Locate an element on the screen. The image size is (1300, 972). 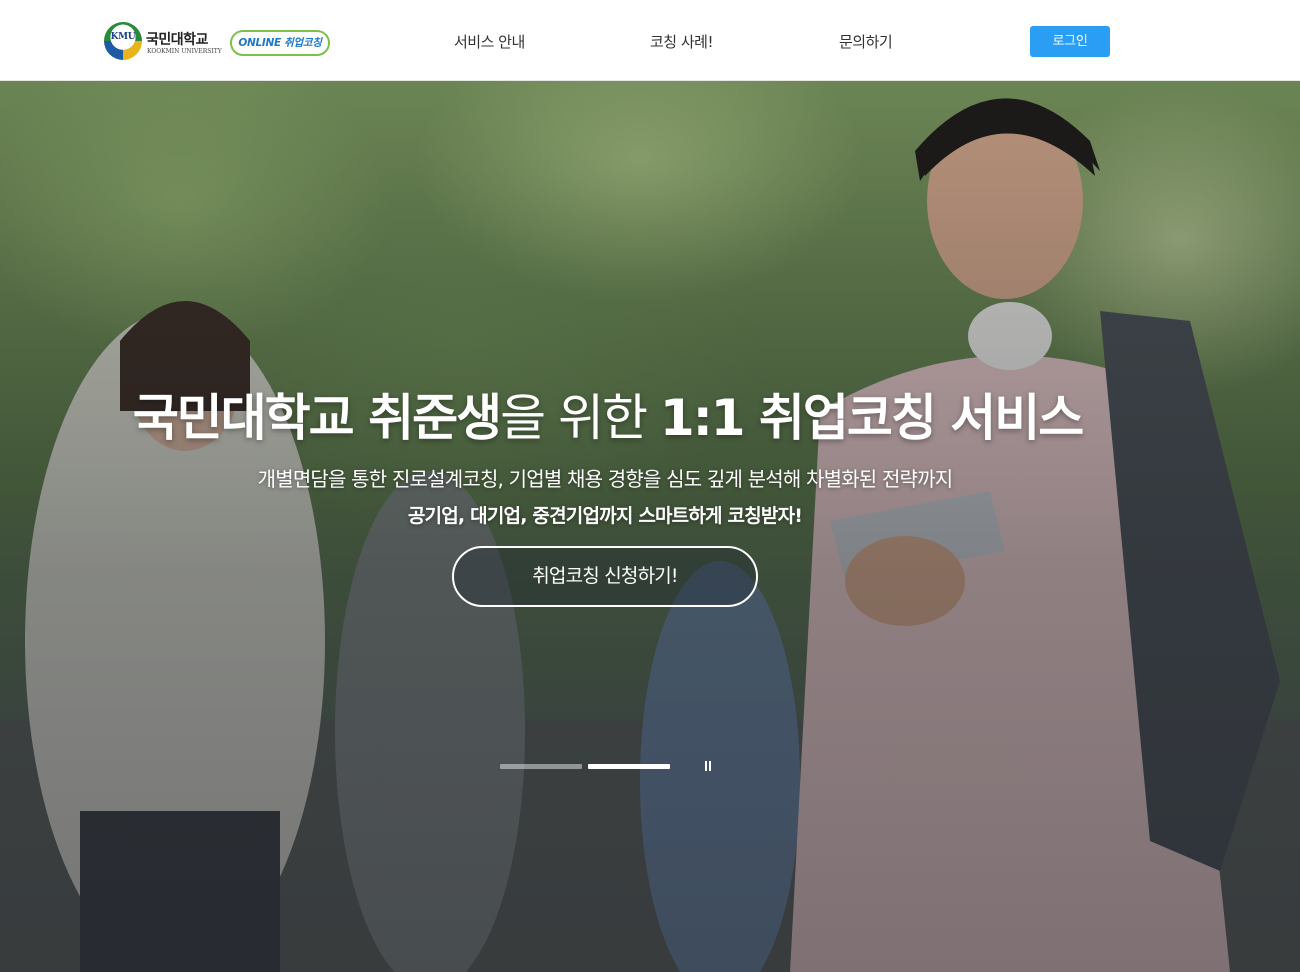
apply-coaching-button: 취업코칭 신청하기! is located at coordinates (605, 576).